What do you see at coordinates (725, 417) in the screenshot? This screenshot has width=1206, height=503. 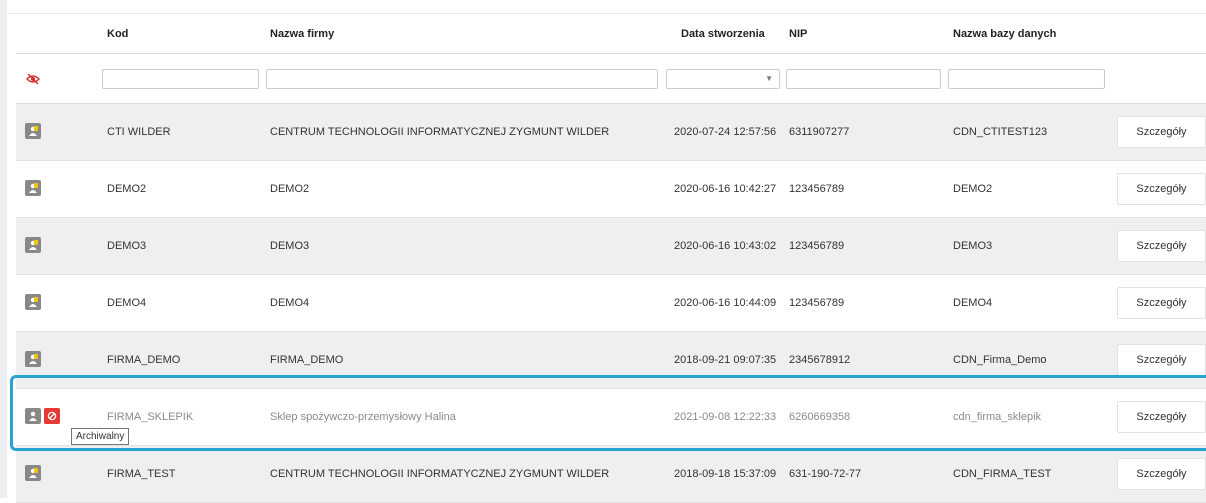 I see `cell-data-stworzenia: 2021-09-08 12:22:33` at bounding box center [725, 417].